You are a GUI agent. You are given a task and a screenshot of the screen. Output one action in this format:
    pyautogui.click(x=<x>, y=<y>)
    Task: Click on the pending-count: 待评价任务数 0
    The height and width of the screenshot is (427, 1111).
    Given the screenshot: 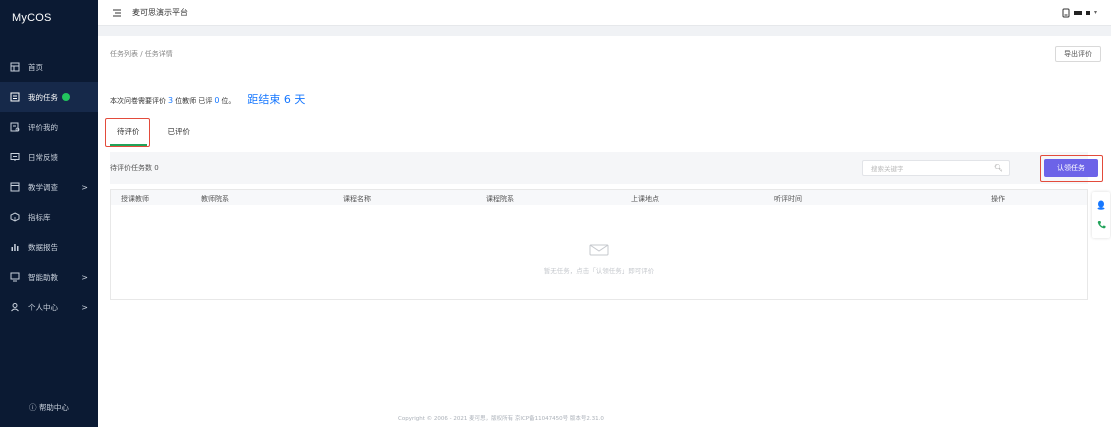 What is the action you would take?
    pyautogui.click(x=134, y=168)
    